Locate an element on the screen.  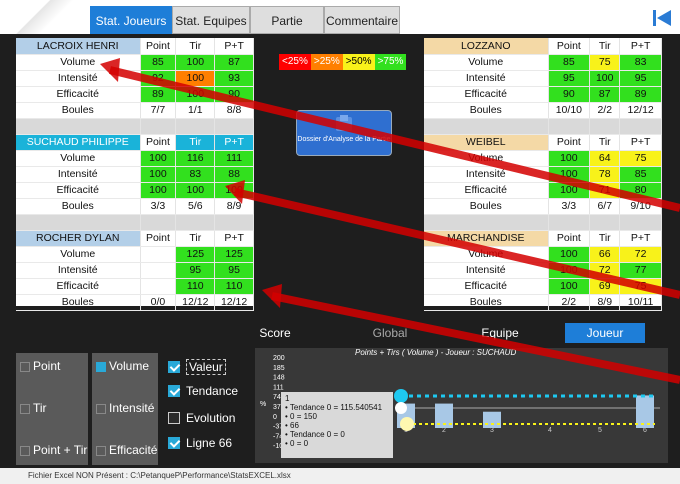
type-selector: Point Tir Point + Tir is located at coordinates (52, 409).